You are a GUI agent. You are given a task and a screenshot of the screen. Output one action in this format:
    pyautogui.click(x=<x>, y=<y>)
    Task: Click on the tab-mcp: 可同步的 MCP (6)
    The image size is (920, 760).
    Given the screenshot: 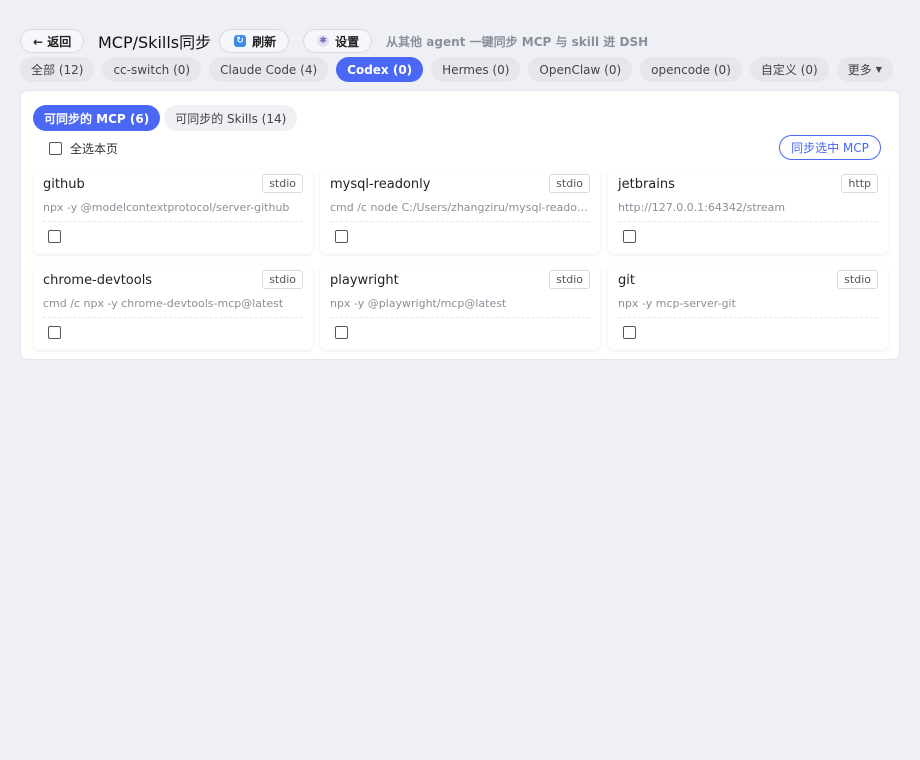 What is the action you would take?
    pyautogui.click(x=97, y=118)
    